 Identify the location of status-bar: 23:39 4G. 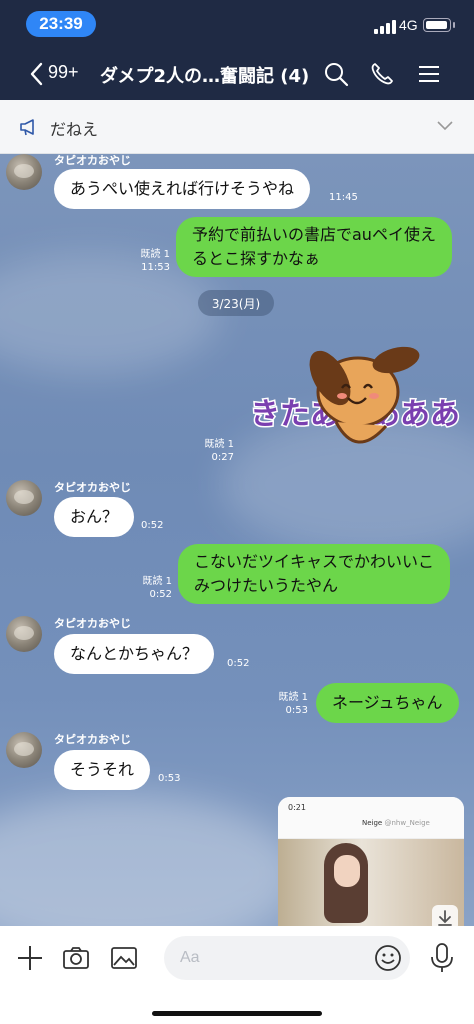
(237, 24).